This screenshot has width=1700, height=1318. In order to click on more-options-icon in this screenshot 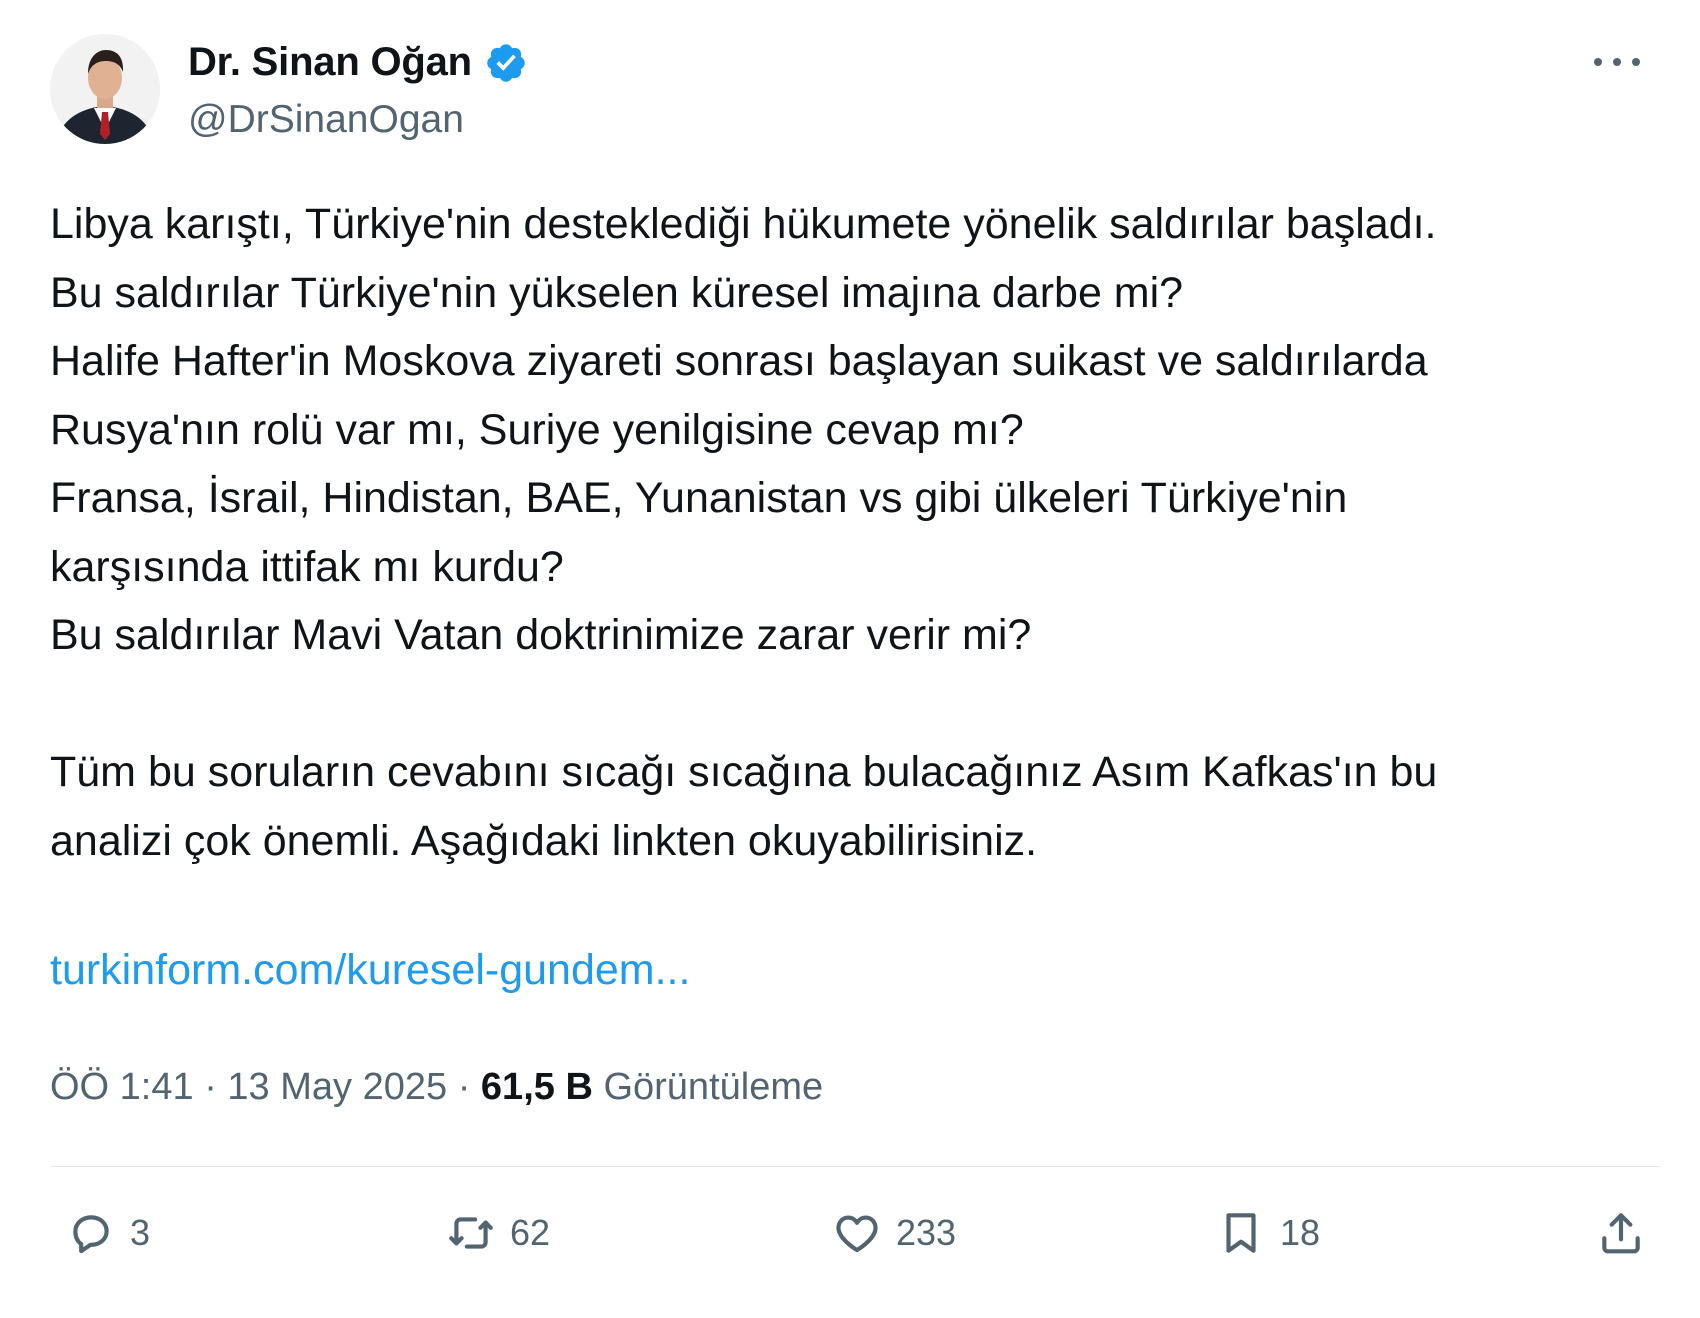, I will do `click(1617, 62)`.